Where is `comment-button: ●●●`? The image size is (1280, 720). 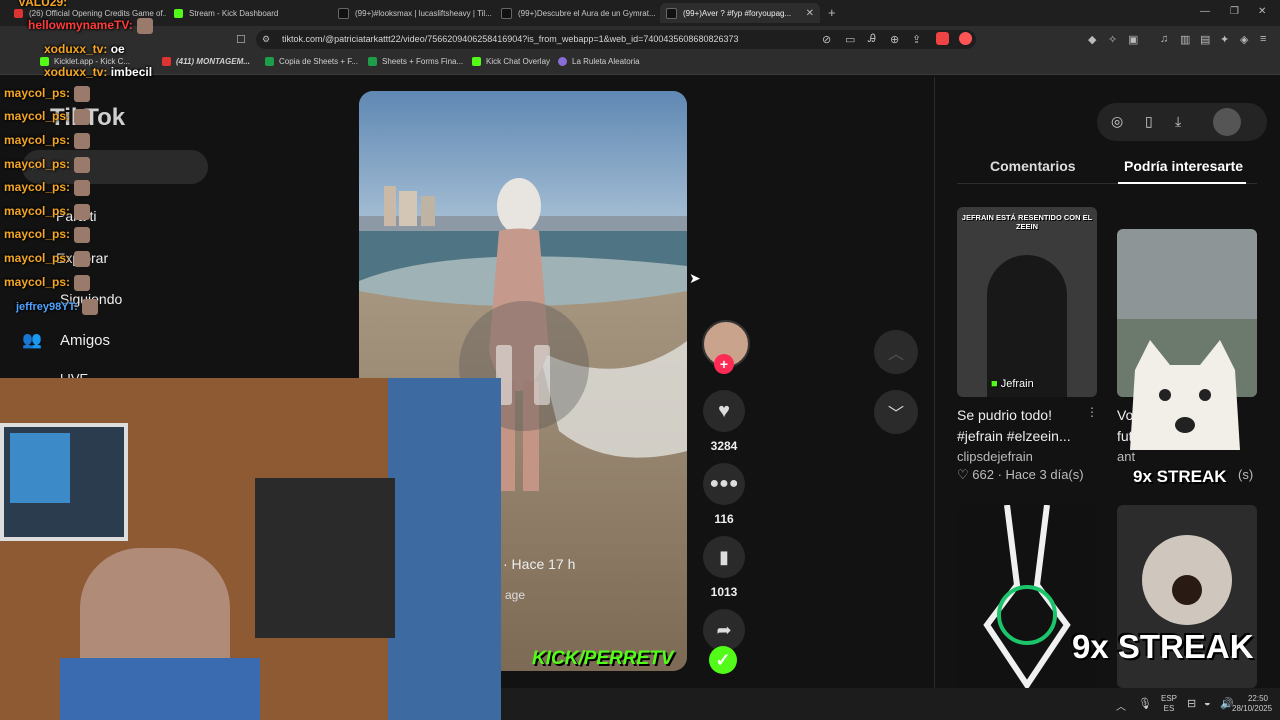 comment-button: ●●● is located at coordinates (724, 484).